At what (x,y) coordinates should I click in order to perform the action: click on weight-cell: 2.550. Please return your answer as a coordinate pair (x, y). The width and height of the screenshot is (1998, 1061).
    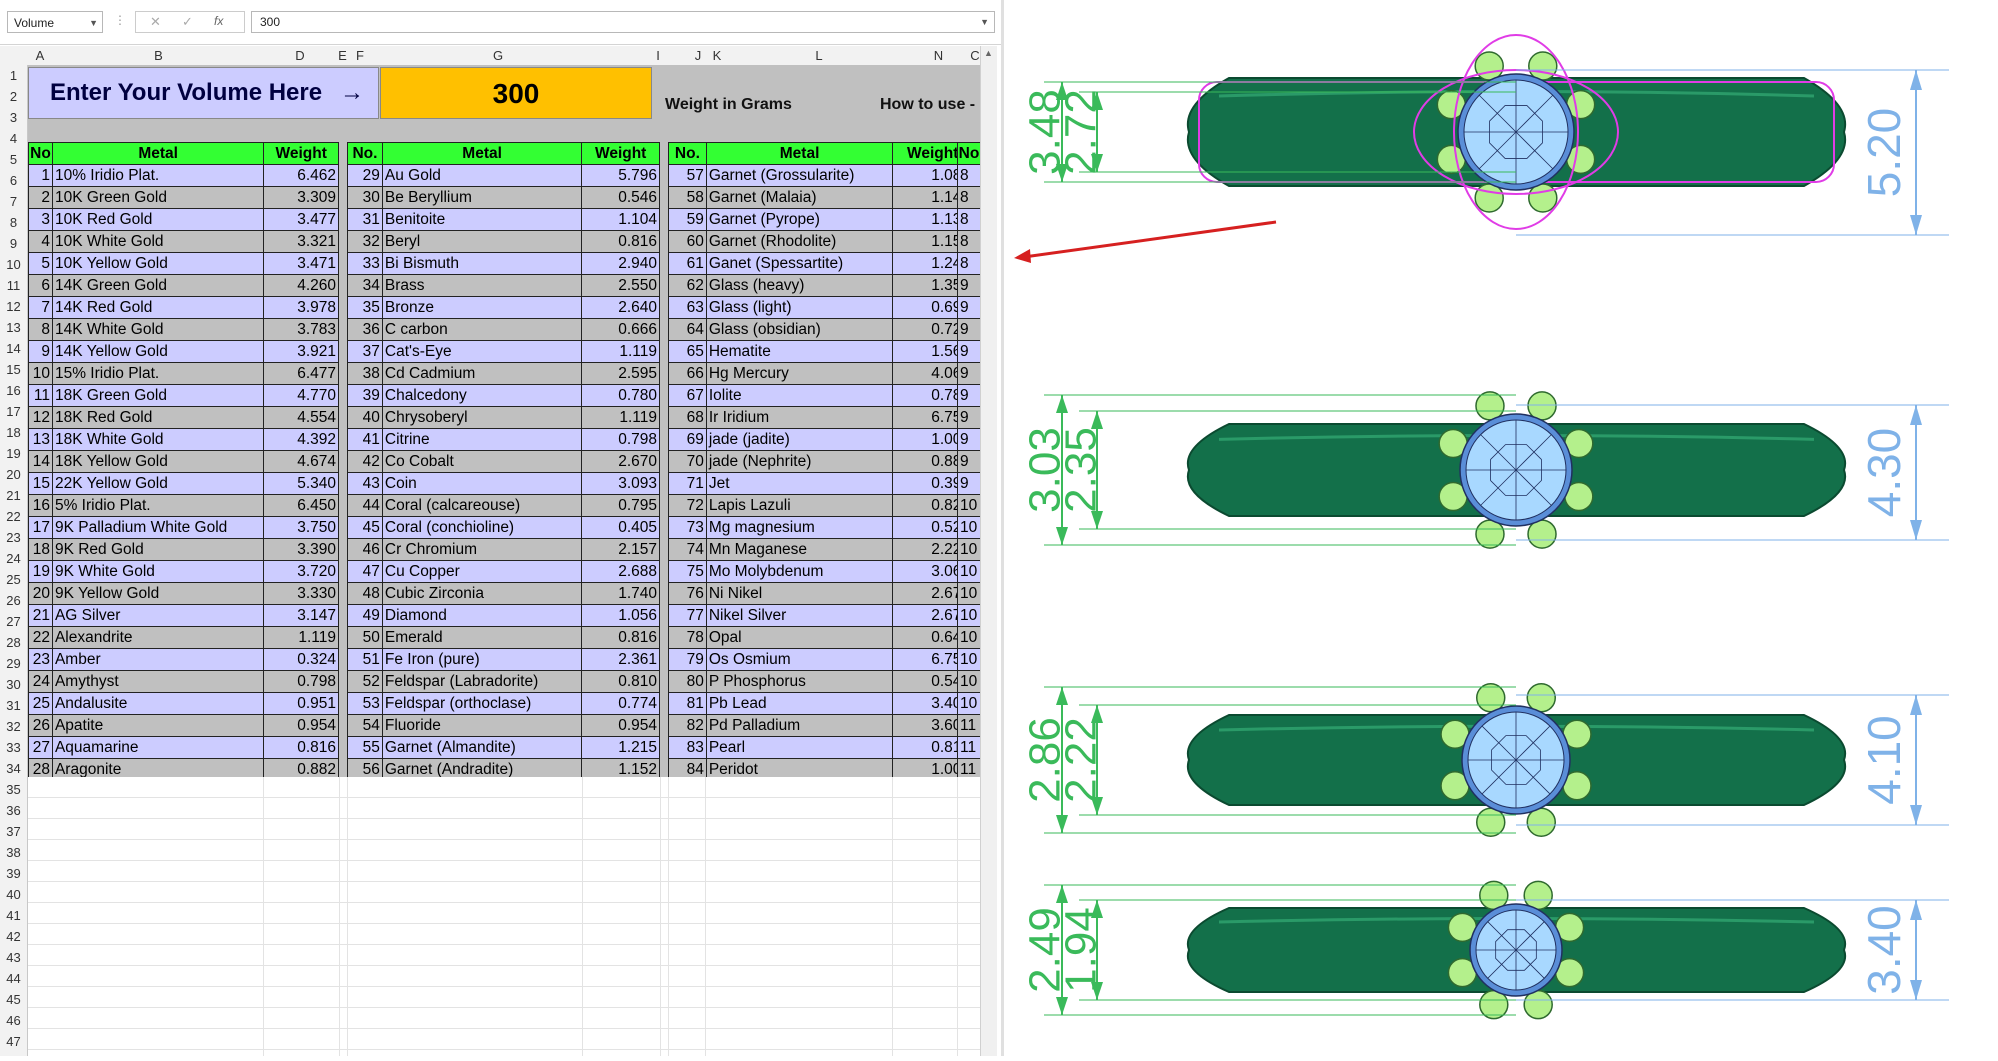
    Looking at the image, I should click on (620, 285).